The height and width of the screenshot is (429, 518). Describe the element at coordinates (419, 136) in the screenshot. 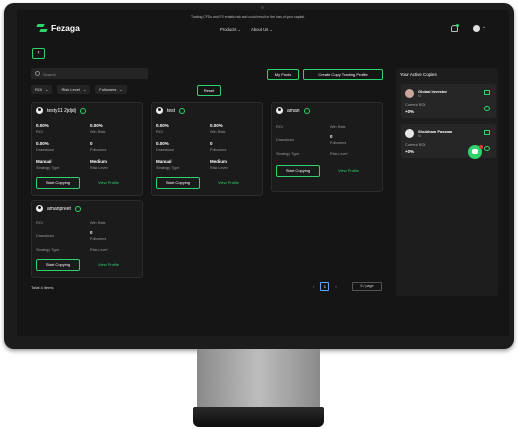

I see `copy-trader-sub: M` at that location.